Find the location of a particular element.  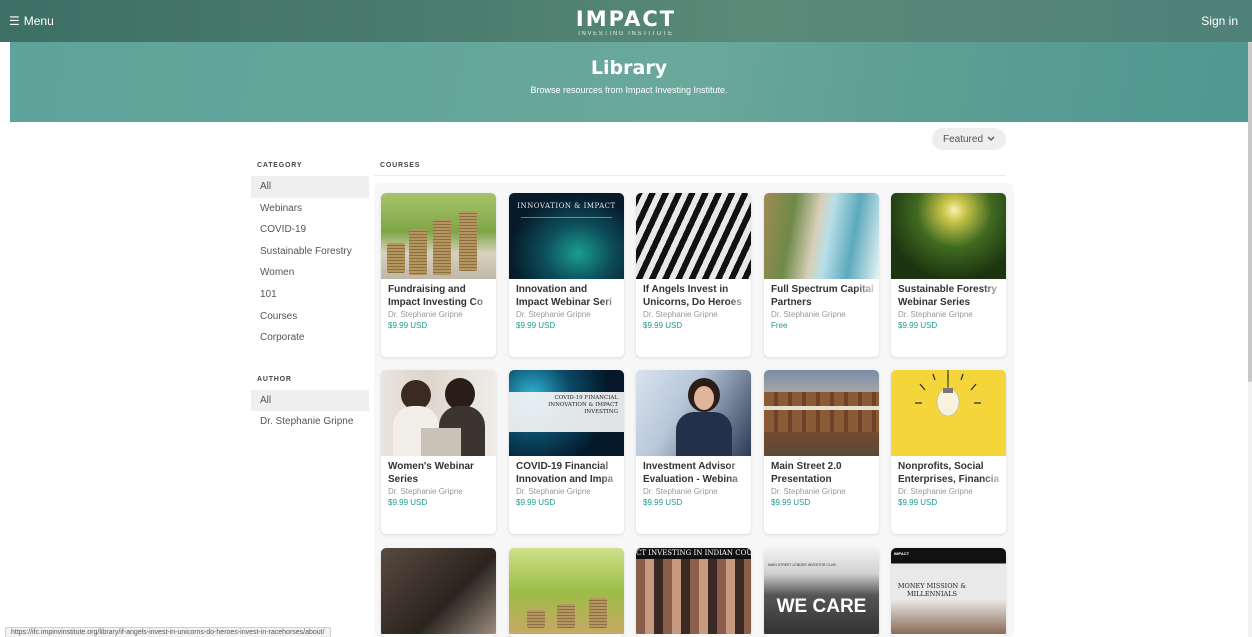

lightbulb-icon is located at coordinates (948, 393).